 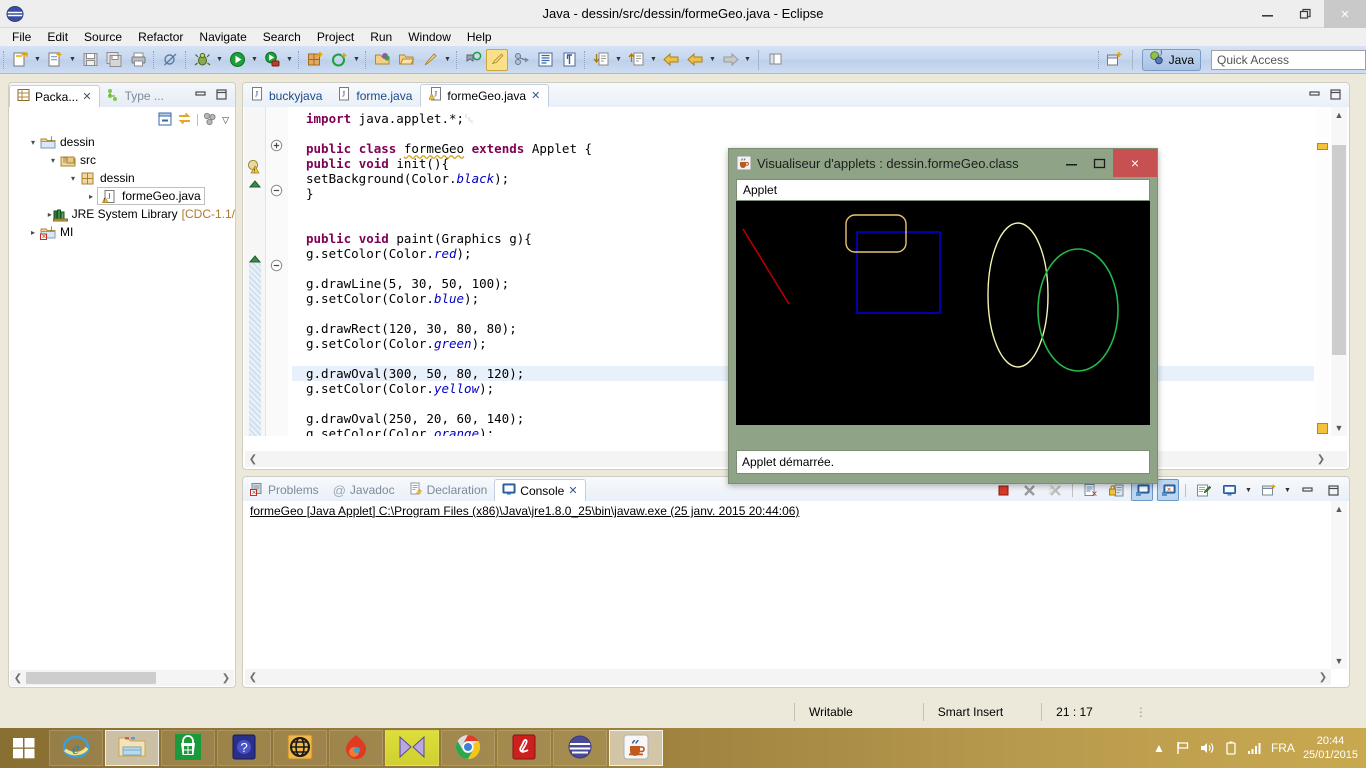 I want to click on toggle-breakpoint-icon, so click(x=170, y=60).